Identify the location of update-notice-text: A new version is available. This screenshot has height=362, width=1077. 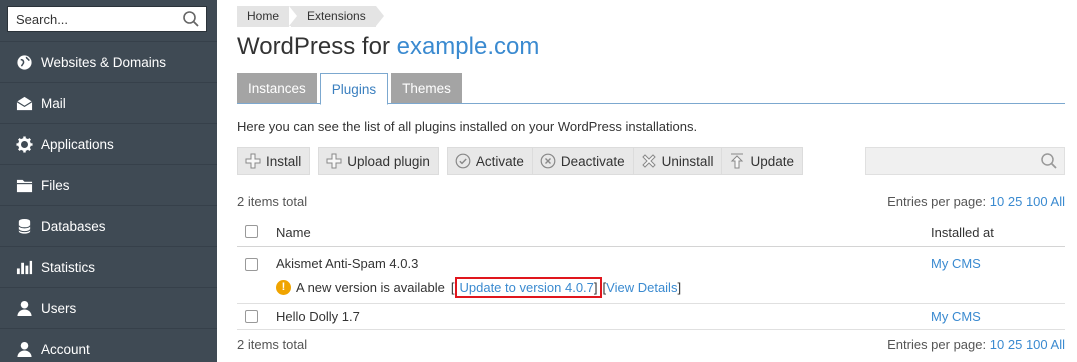
(370, 287).